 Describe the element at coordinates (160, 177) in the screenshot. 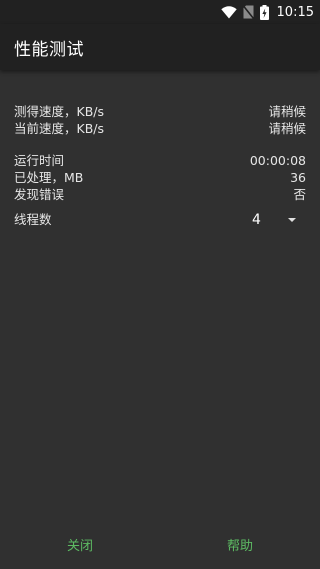

I see `processed-row: 已处理，MB 36` at that location.